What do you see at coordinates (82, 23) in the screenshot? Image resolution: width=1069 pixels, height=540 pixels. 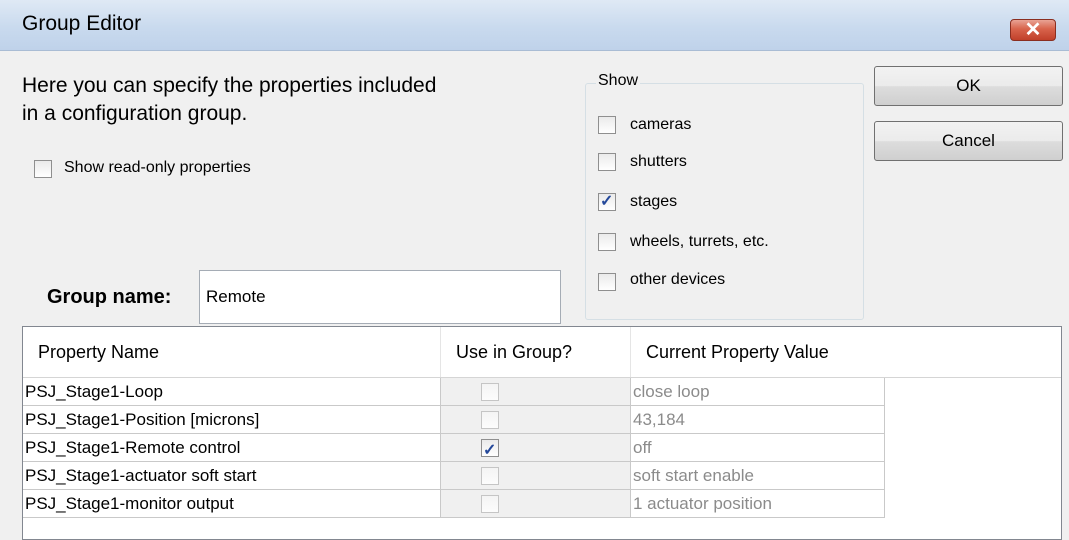 I see `window-title: Group Editor` at bounding box center [82, 23].